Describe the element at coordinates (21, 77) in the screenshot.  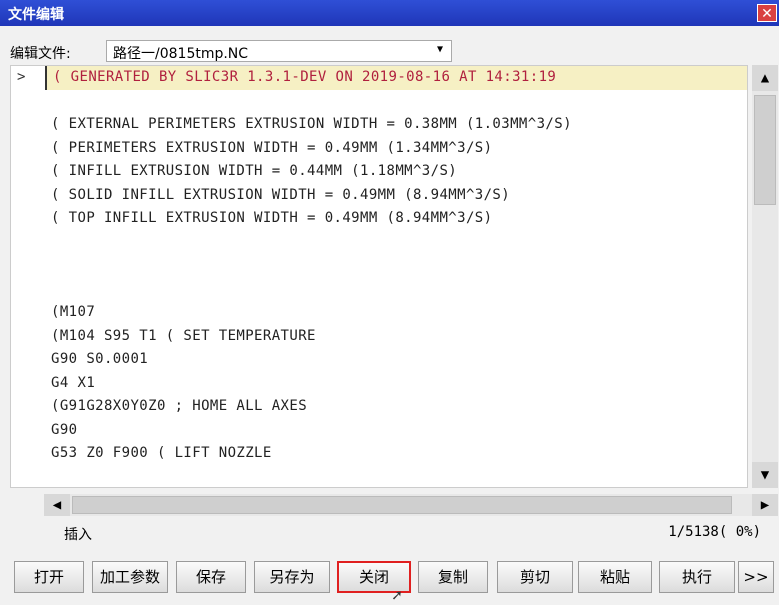
I see `current-line-marker: >` at that location.